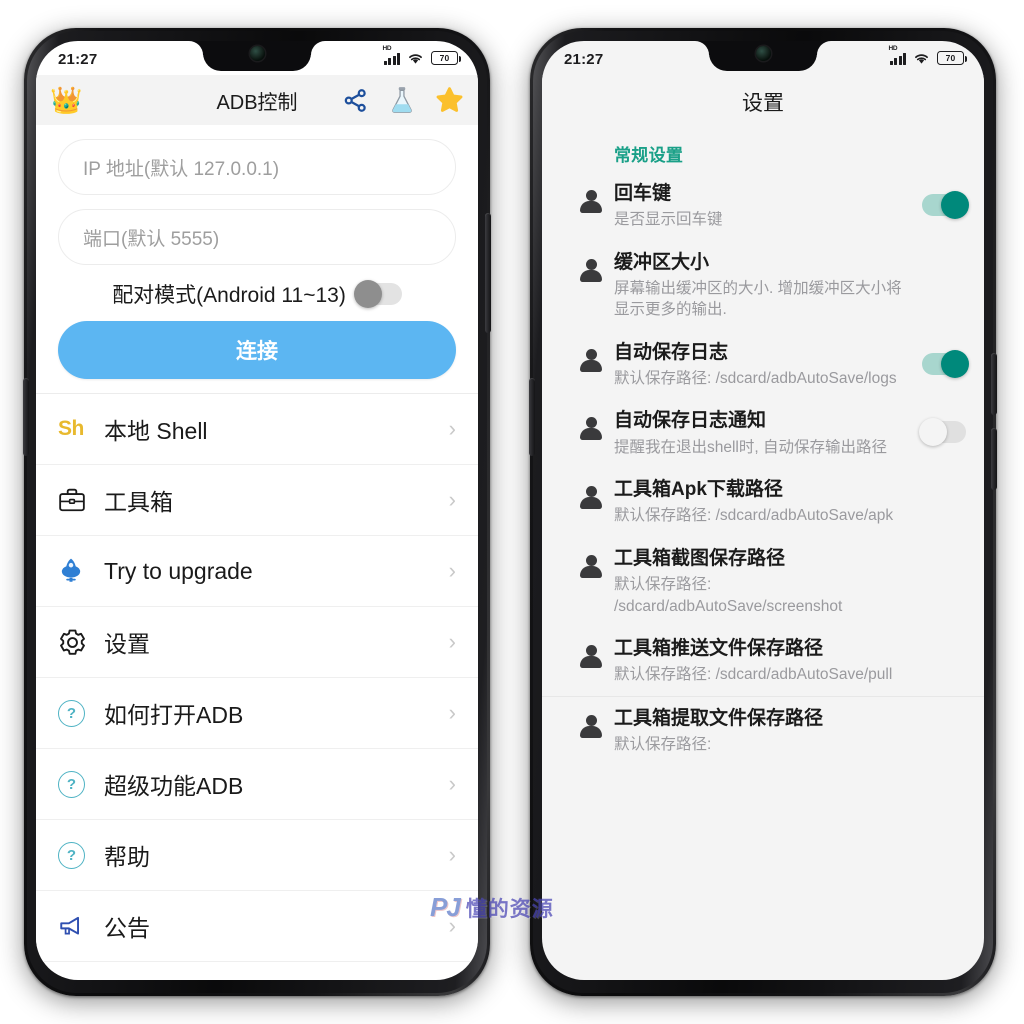 The image size is (1024, 1024). I want to click on gear-icon, so click(79, 642).